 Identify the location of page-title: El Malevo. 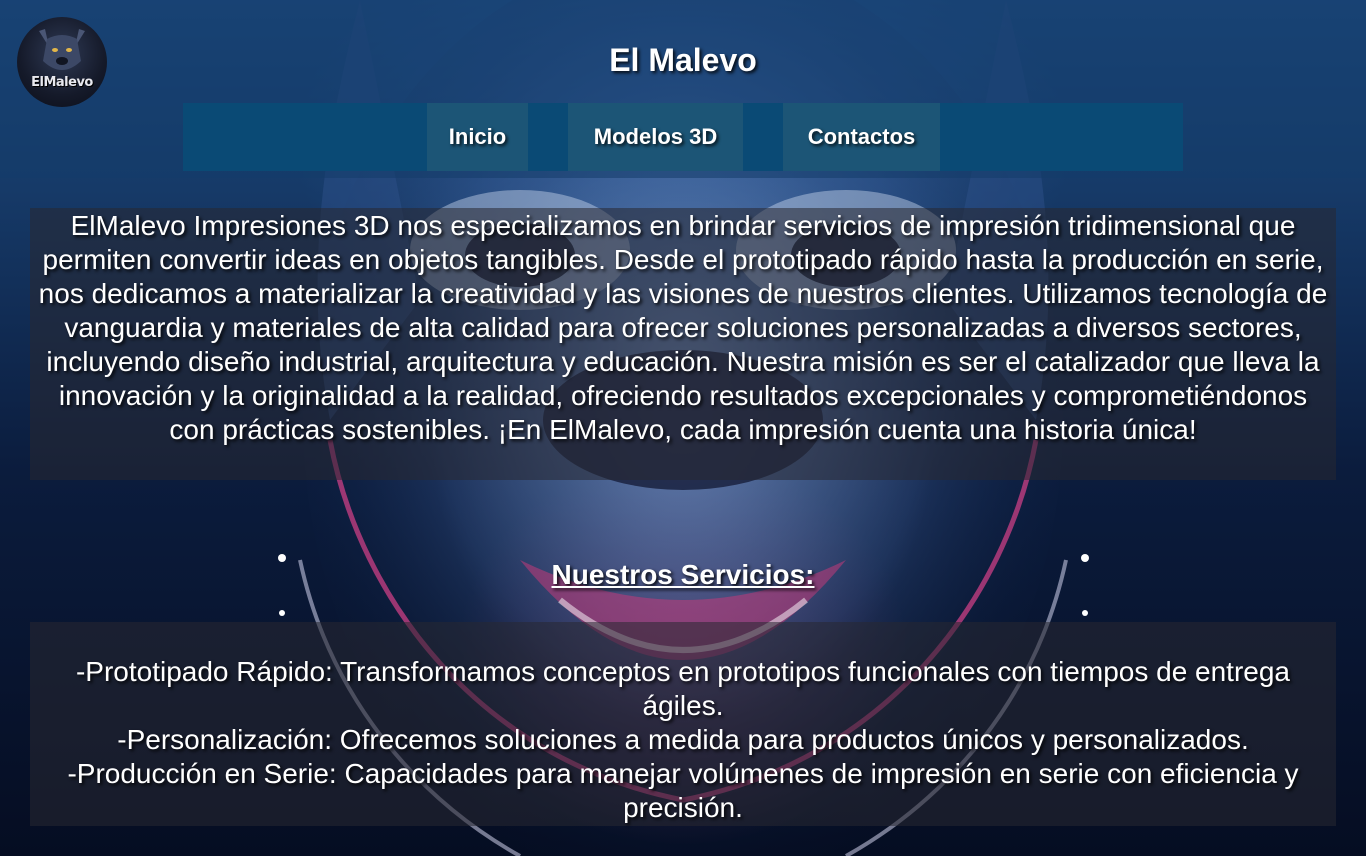
(683, 60).